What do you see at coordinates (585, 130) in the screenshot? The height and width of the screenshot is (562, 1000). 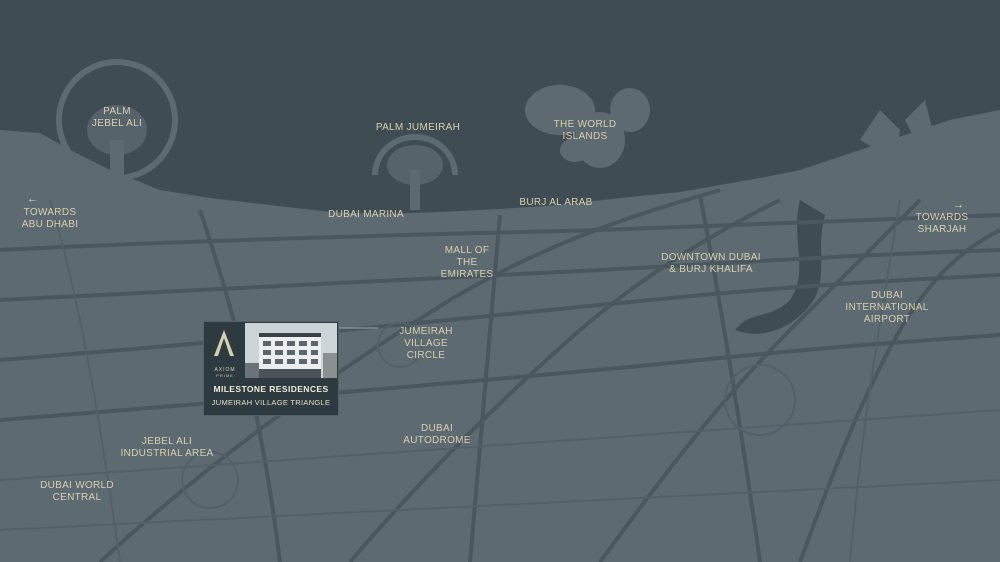 I see `label-world-islands: THE WORLD ISLANDS` at bounding box center [585, 130].